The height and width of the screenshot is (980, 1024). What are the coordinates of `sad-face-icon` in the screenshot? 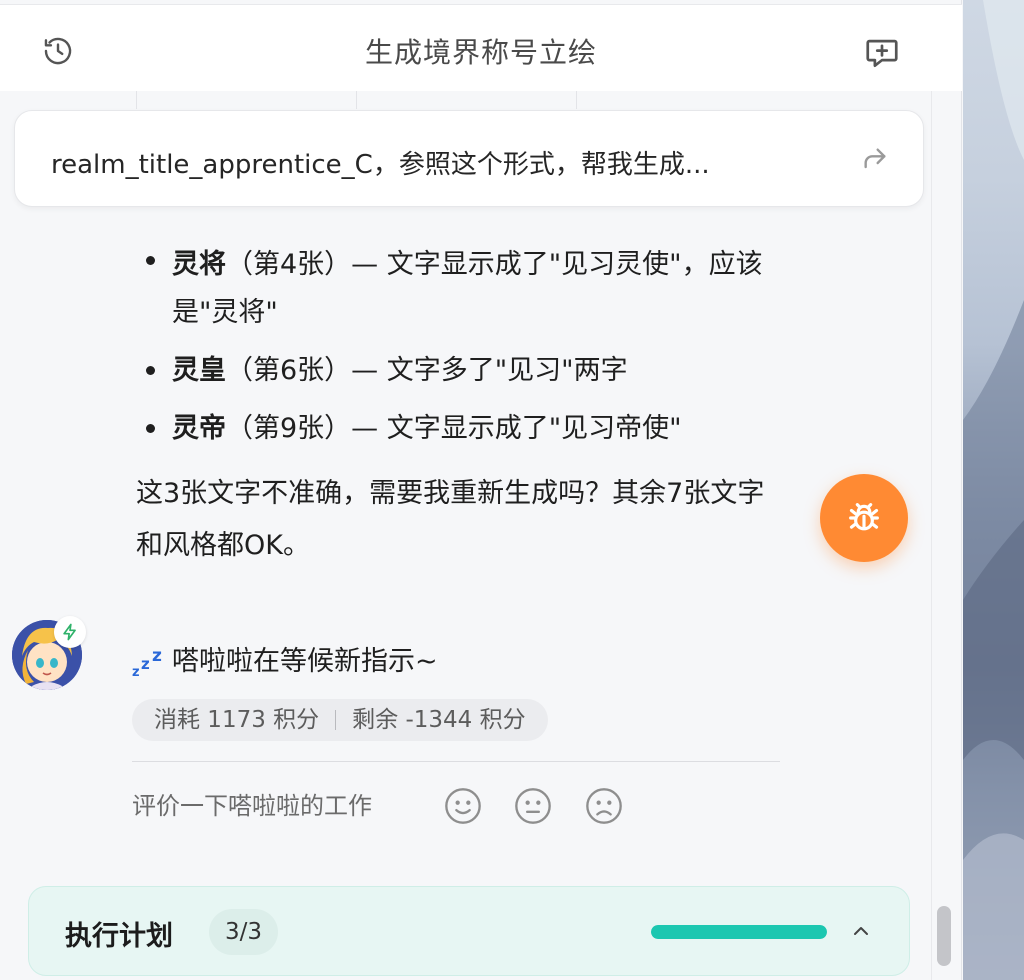 It's located at (604, 806).